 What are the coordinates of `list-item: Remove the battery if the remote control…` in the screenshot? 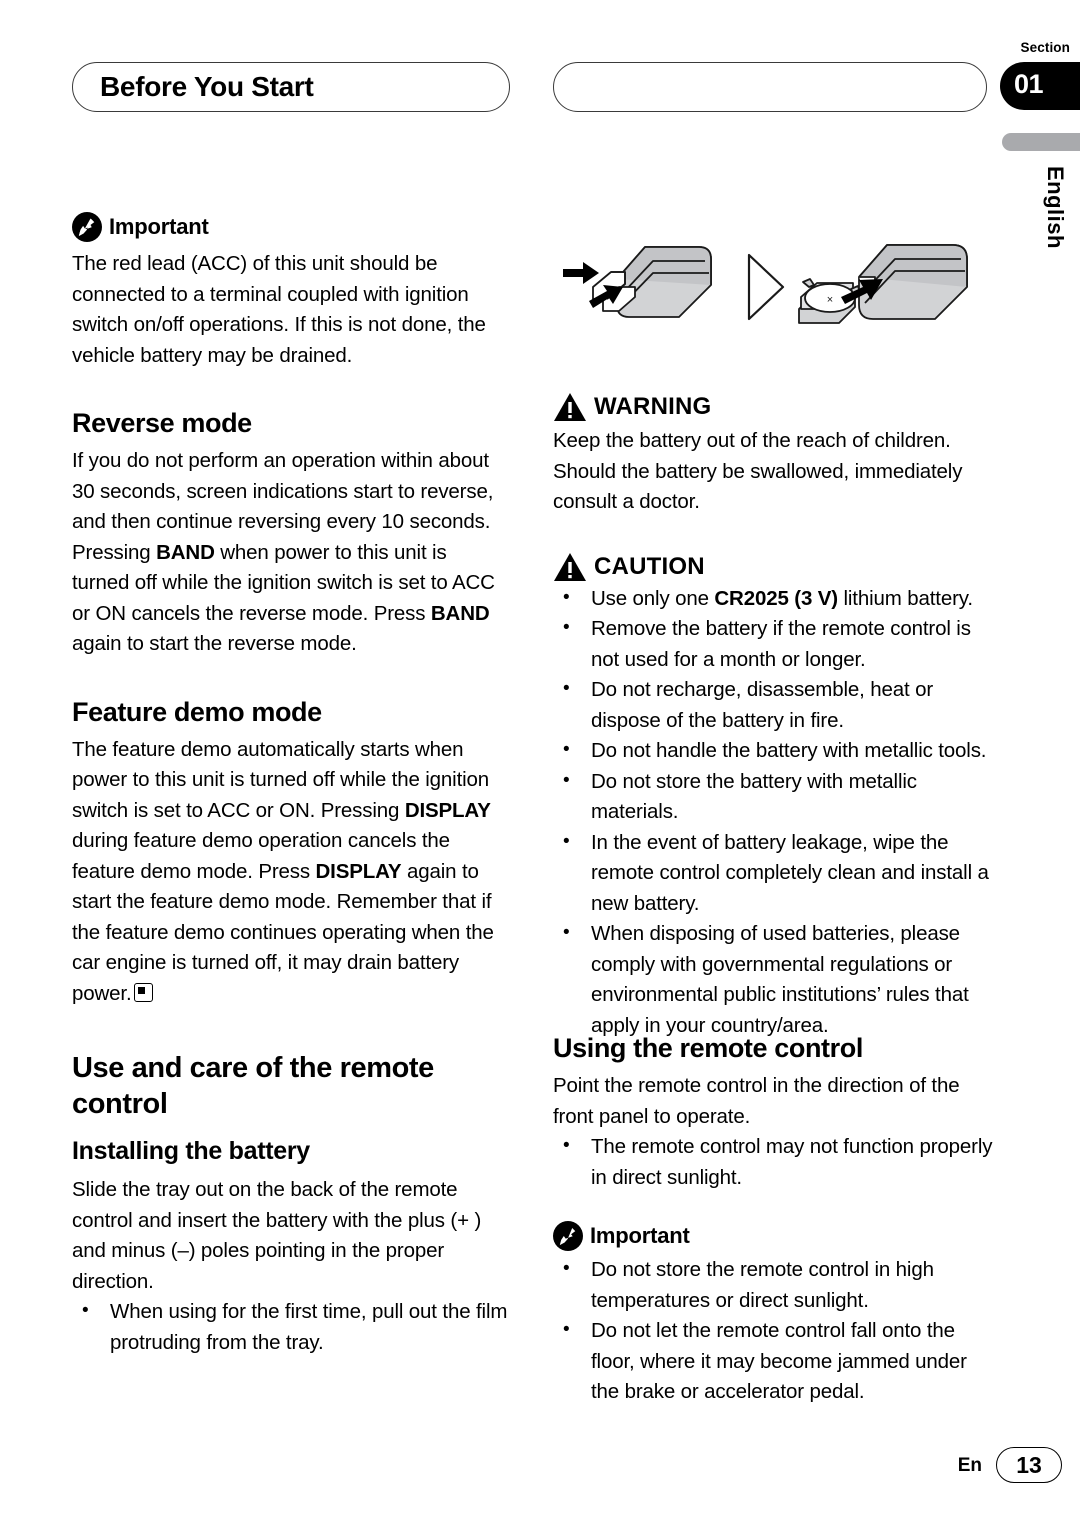 It's located at (773, 644).